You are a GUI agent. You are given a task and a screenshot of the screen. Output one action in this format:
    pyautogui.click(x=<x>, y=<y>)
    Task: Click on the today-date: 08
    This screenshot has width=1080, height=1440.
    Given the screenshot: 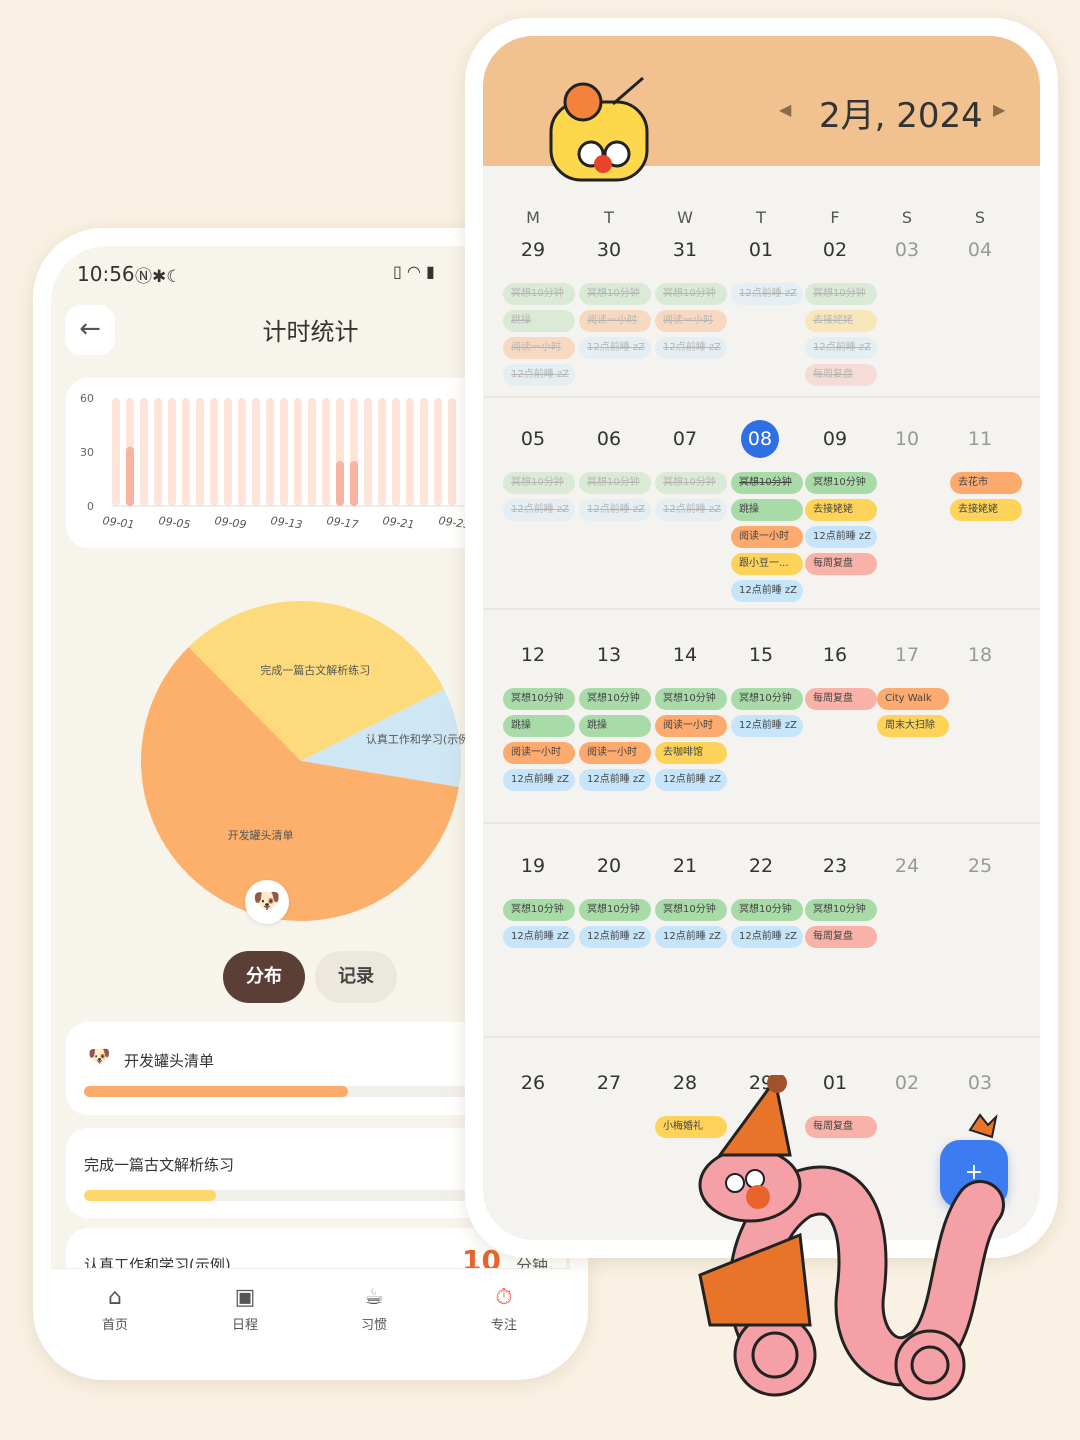 What is the action you would take?
    pyautogui.click(x=760, y=439)
    